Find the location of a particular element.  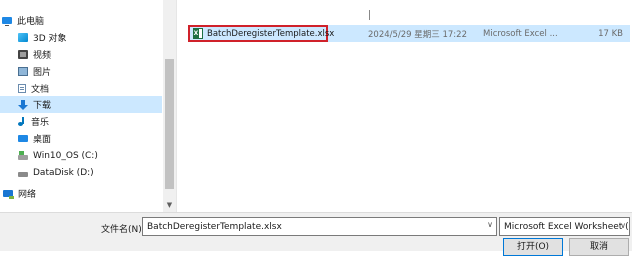

cancel-button: 取消 is located at coordinates (599, 247).